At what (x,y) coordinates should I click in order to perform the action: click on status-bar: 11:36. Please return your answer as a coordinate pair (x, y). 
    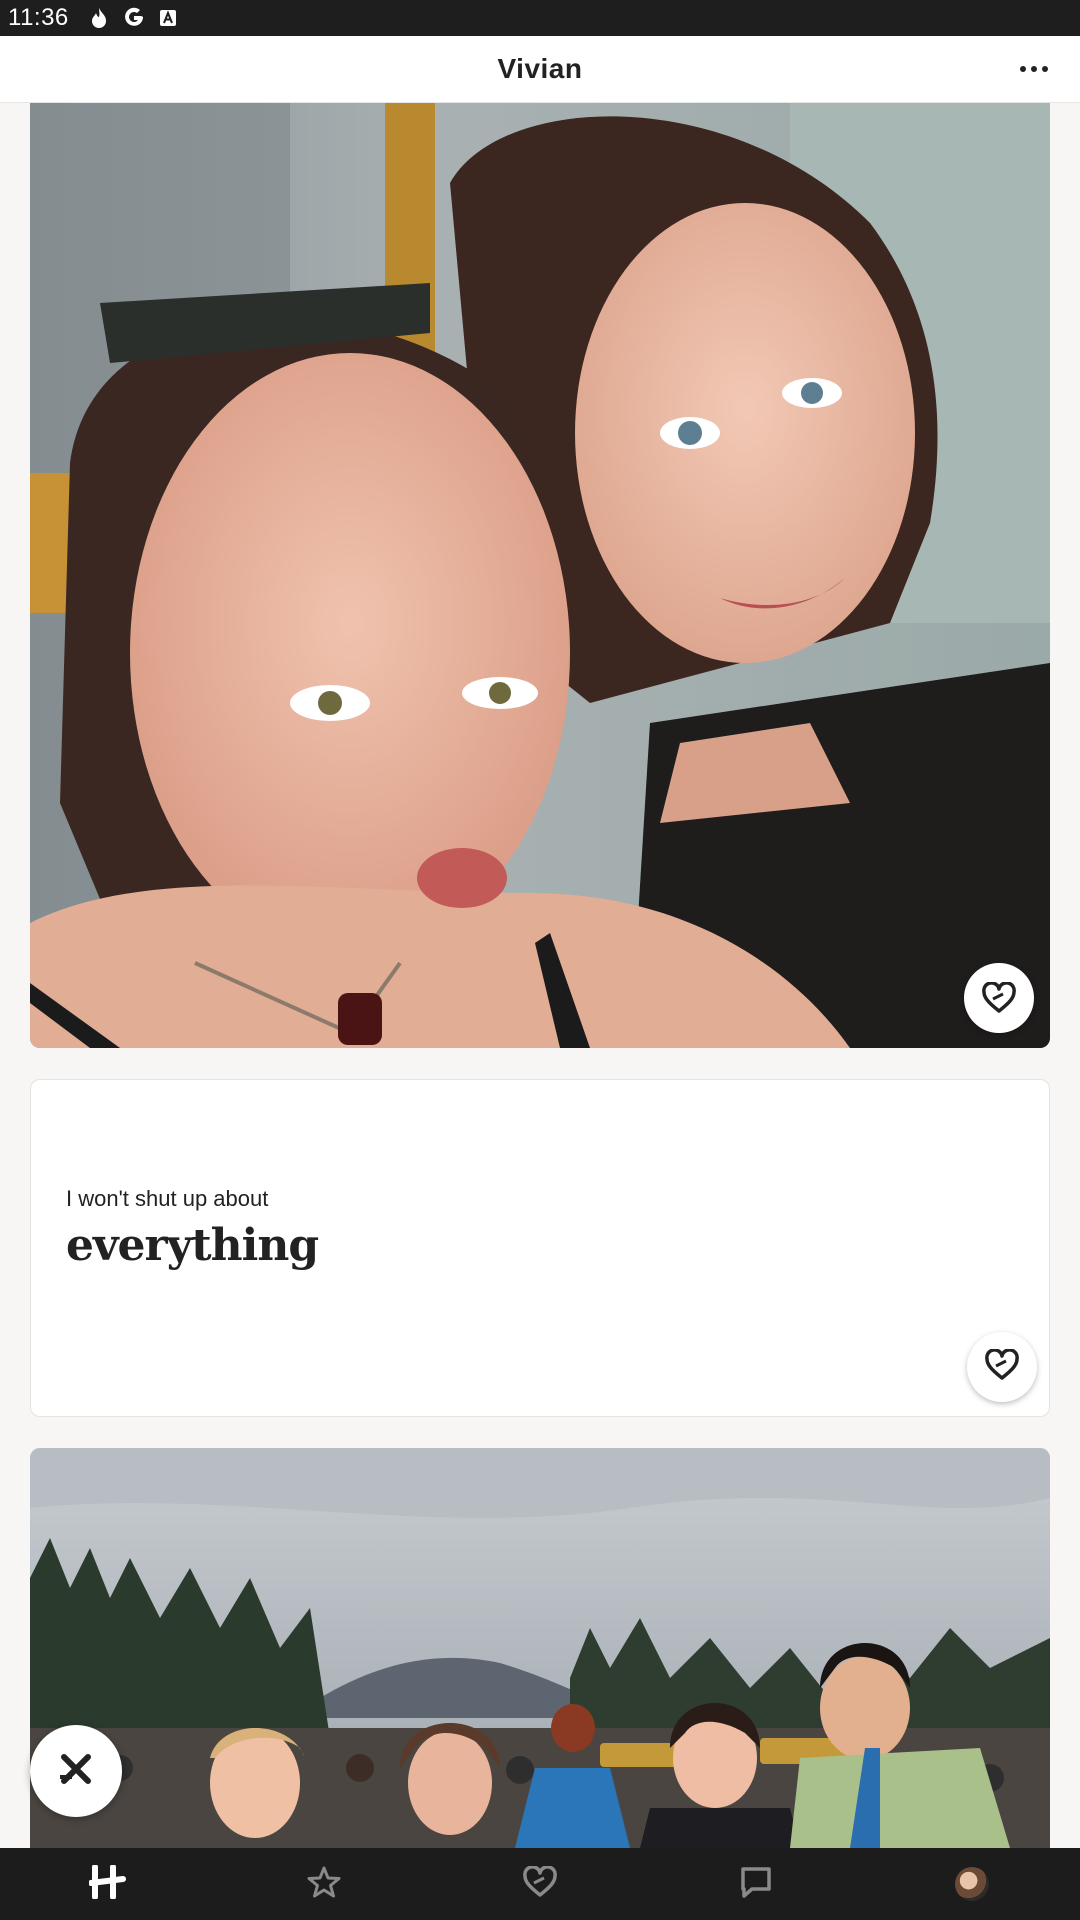
    Looking at the image, I should click on (540, 18).